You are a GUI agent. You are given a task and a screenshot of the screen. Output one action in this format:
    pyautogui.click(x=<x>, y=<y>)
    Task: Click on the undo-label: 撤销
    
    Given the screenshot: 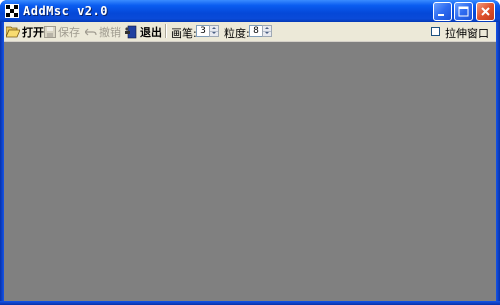 What is the action you would take?
    pyautogui.click(x=110, y=32)
    